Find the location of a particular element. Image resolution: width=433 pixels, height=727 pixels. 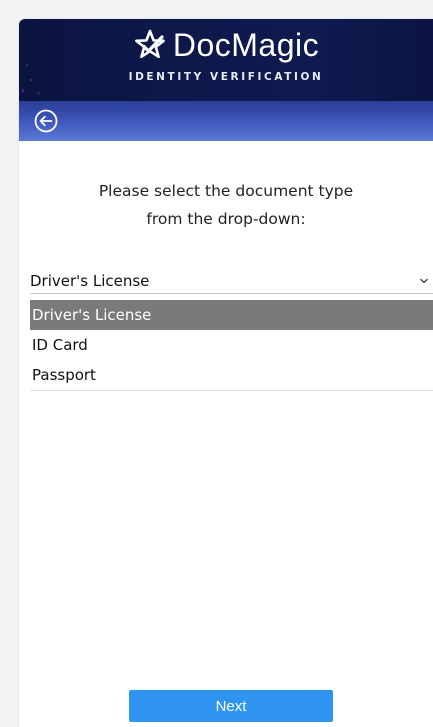

chevron-down-icon is located at coordinates (424, 280).